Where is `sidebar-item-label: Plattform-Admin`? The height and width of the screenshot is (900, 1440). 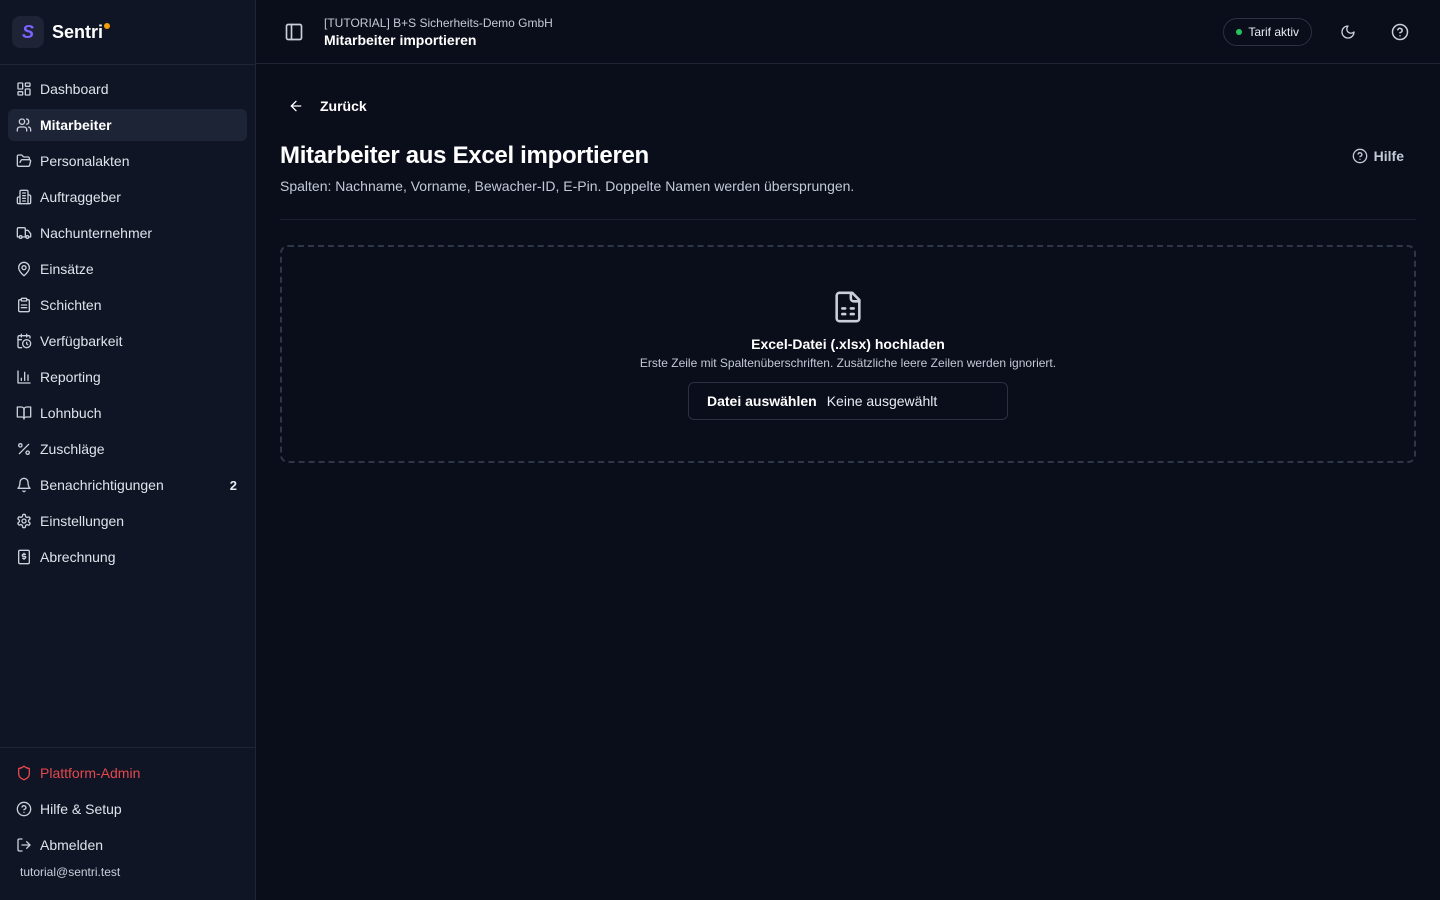
sidebar-item-label: Plattform-Admin is located at coordinates (90, 773).